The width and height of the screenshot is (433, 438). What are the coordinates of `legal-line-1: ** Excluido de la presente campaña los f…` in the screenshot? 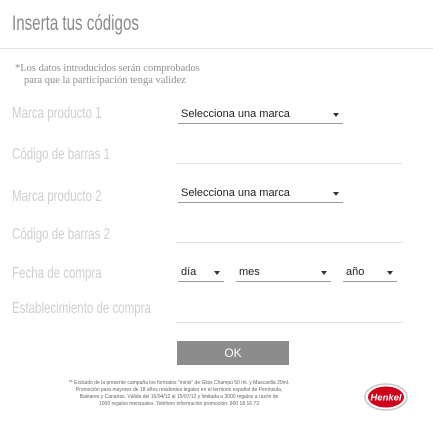 It's located at (179, 383).